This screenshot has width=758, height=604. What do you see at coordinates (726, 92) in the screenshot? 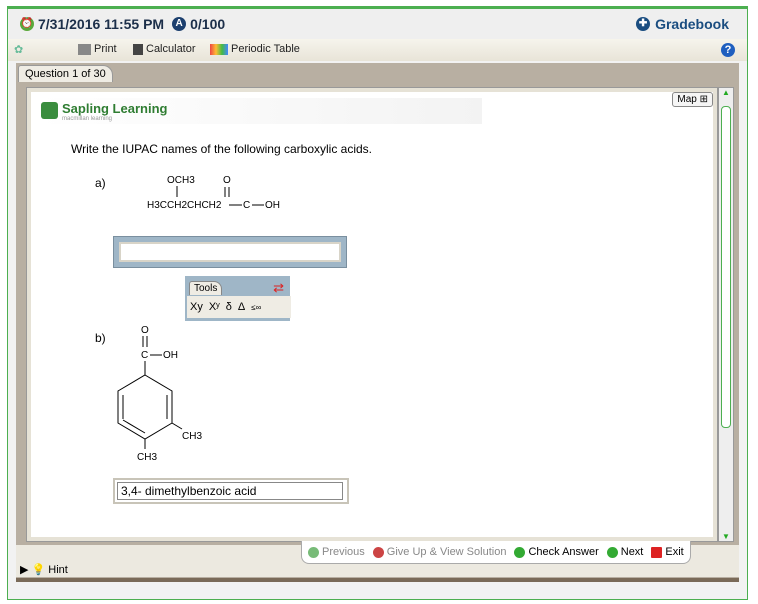
I see `scroll-up-icon: ▲` at bounding box center [726, 92].